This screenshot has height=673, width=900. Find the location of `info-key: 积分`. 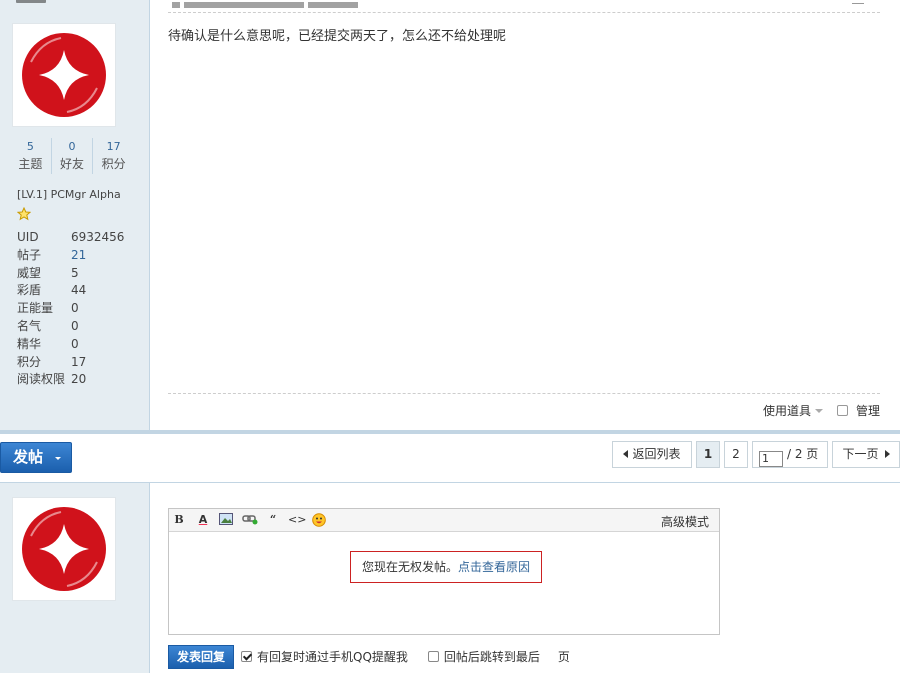

info-key: 积分 is located at coordinates (29, 361).